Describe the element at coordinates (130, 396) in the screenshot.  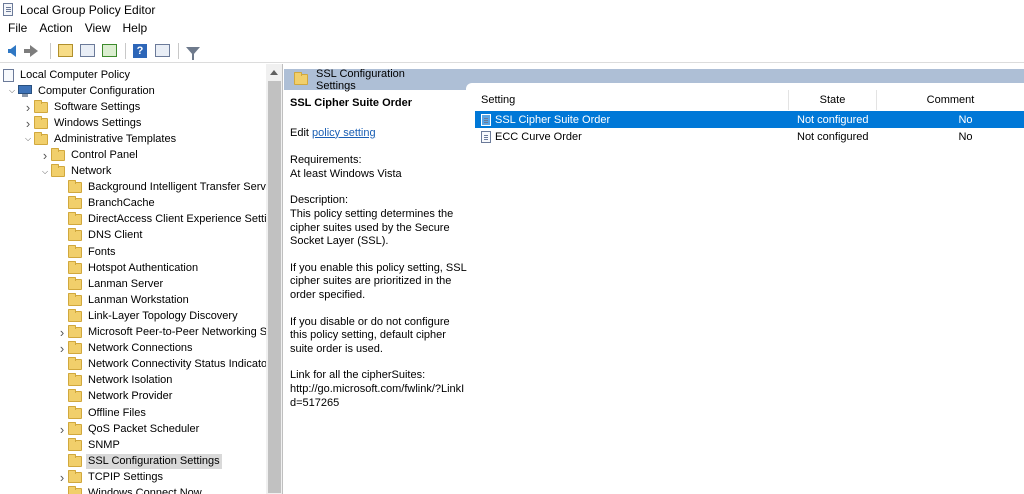
I see `tree-item-label: Network Provider` at that location.